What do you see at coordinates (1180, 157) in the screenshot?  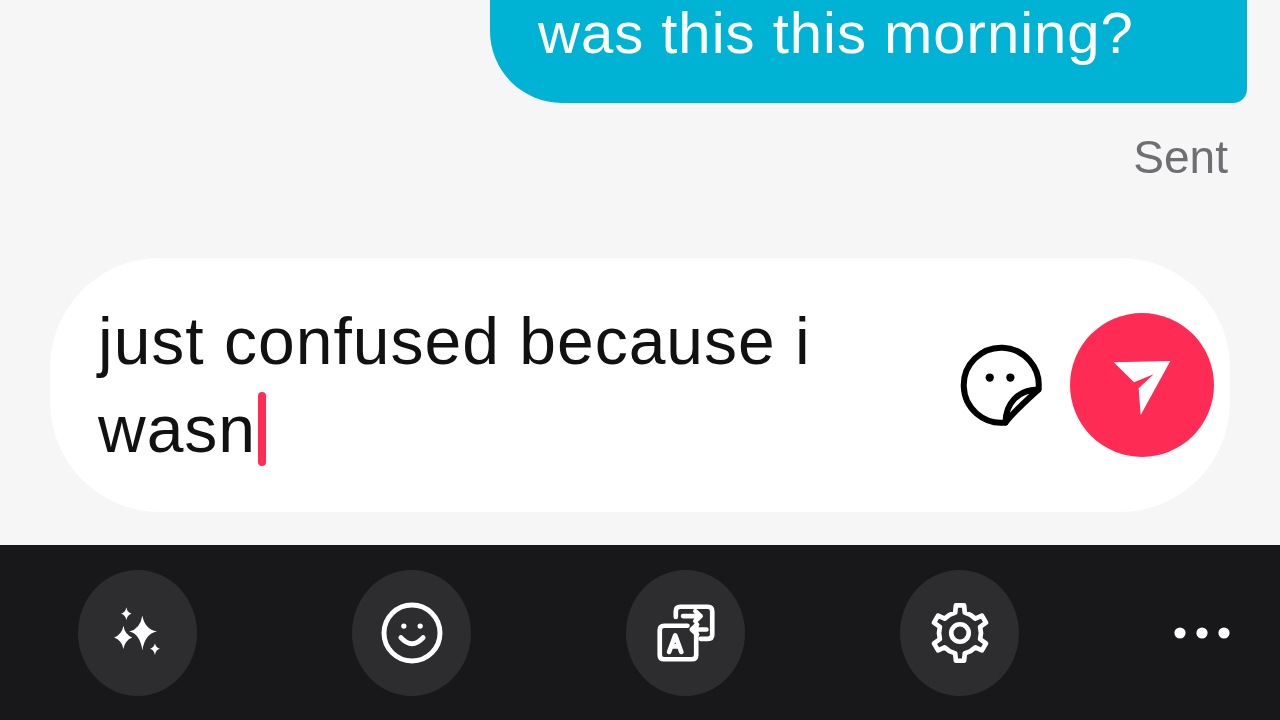 I see `delivery-status: Sent` at bounding box center [1180, 157].